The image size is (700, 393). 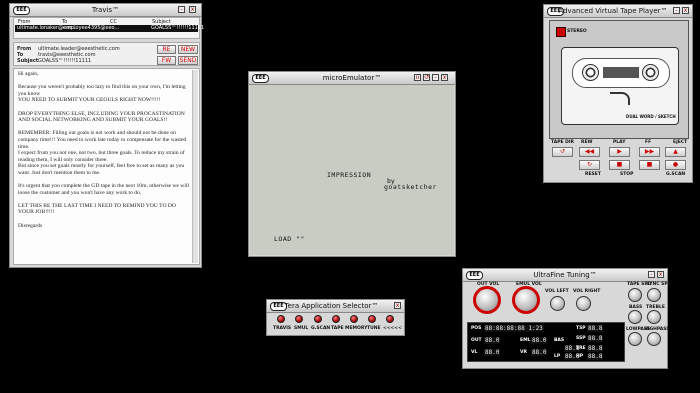 What do you see at coordinates (321, 328) in the screenshot?
I see `app-gscan-label: G.SCAN` at bounding box center [321, 328].